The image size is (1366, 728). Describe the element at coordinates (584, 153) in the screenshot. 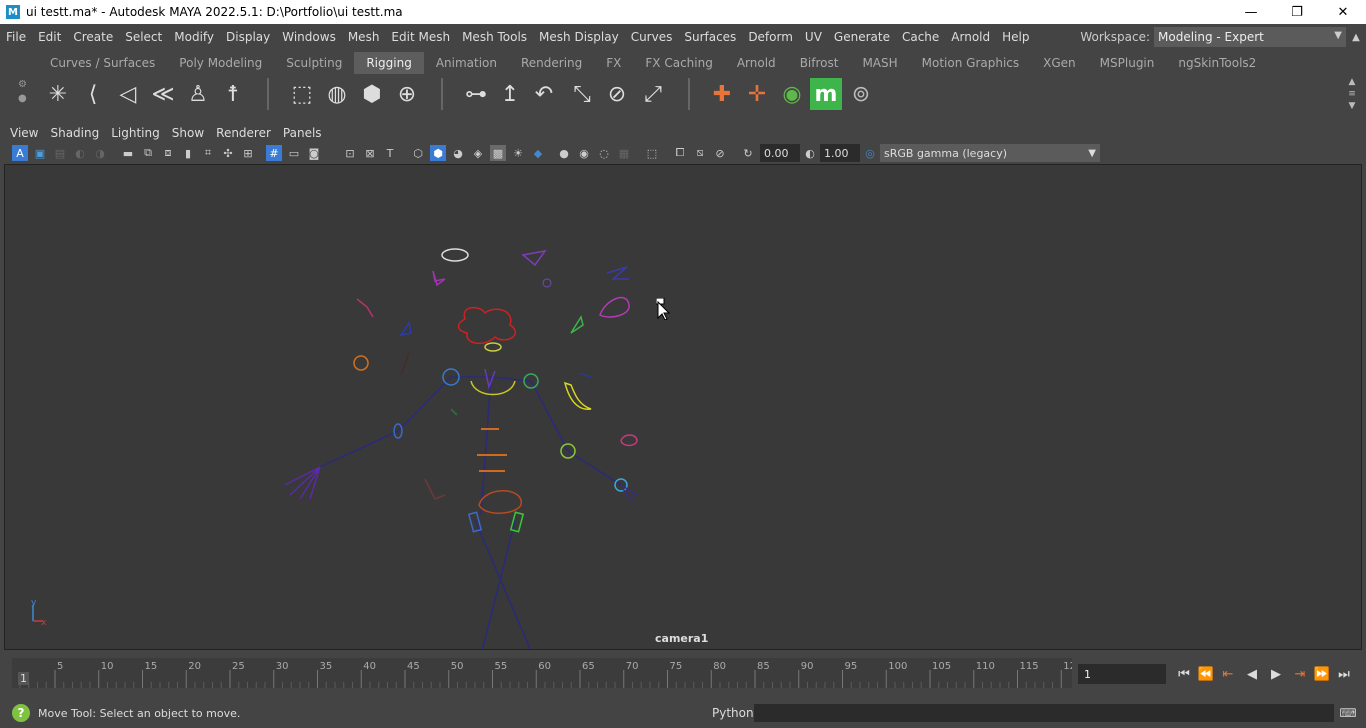

I see `anti-aliasing-icon: ◉` at that location.